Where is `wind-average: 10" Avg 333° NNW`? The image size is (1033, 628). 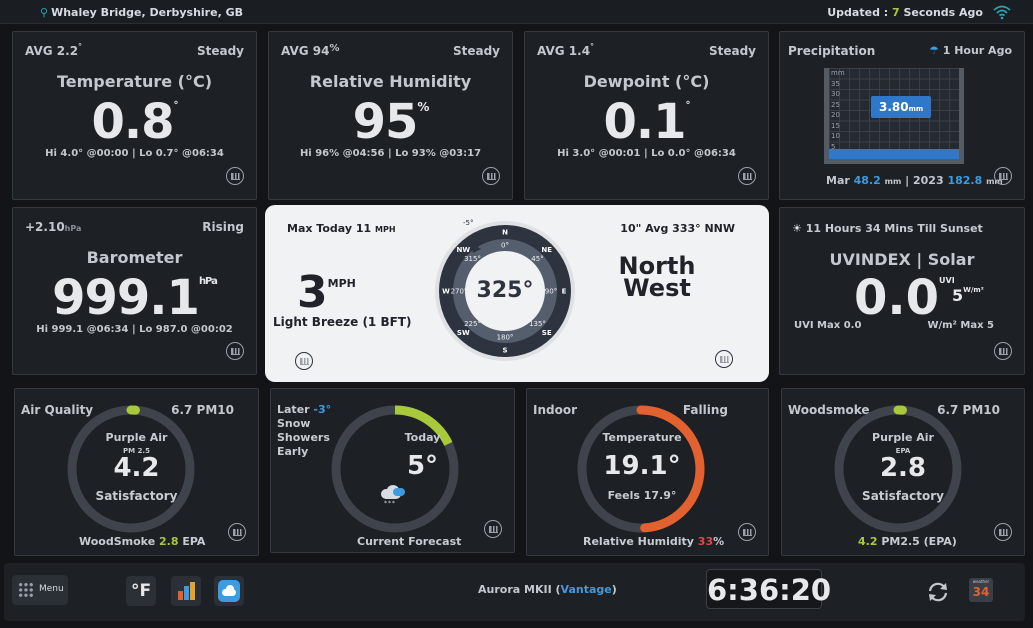
wind-average: 10" Avg 333° NNW is located at coordinates (677, 228).